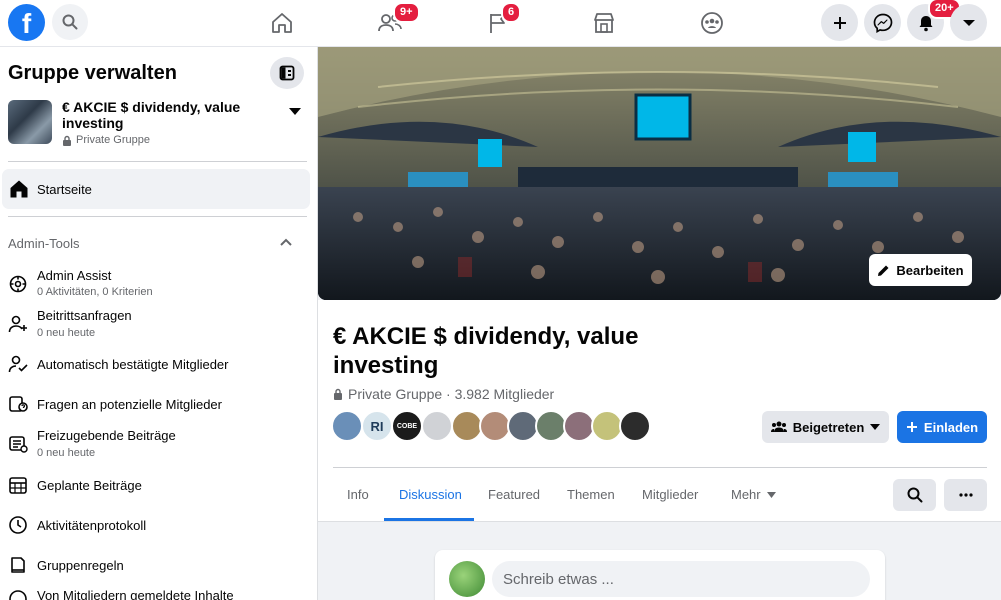 The image size is (1001, 600). I want to click on groups-icon, so click(712, 23).